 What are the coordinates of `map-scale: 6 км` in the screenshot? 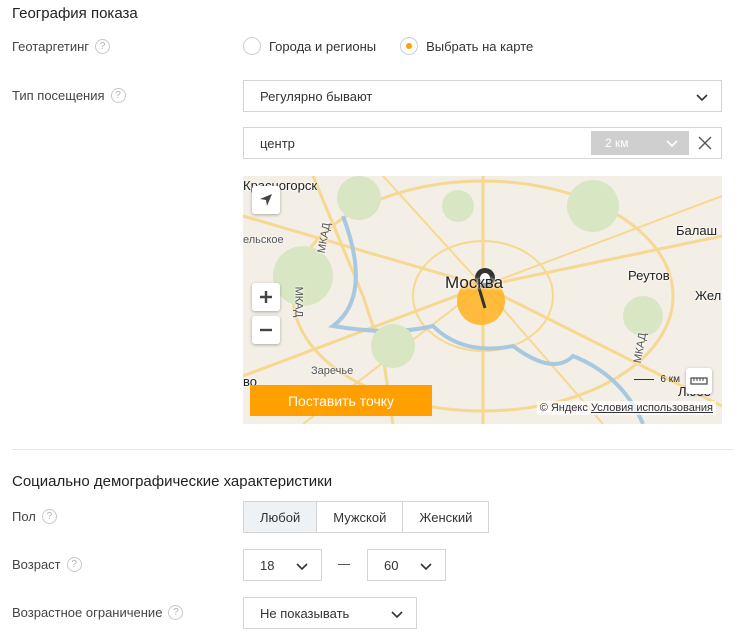 It's located at (656, 379).